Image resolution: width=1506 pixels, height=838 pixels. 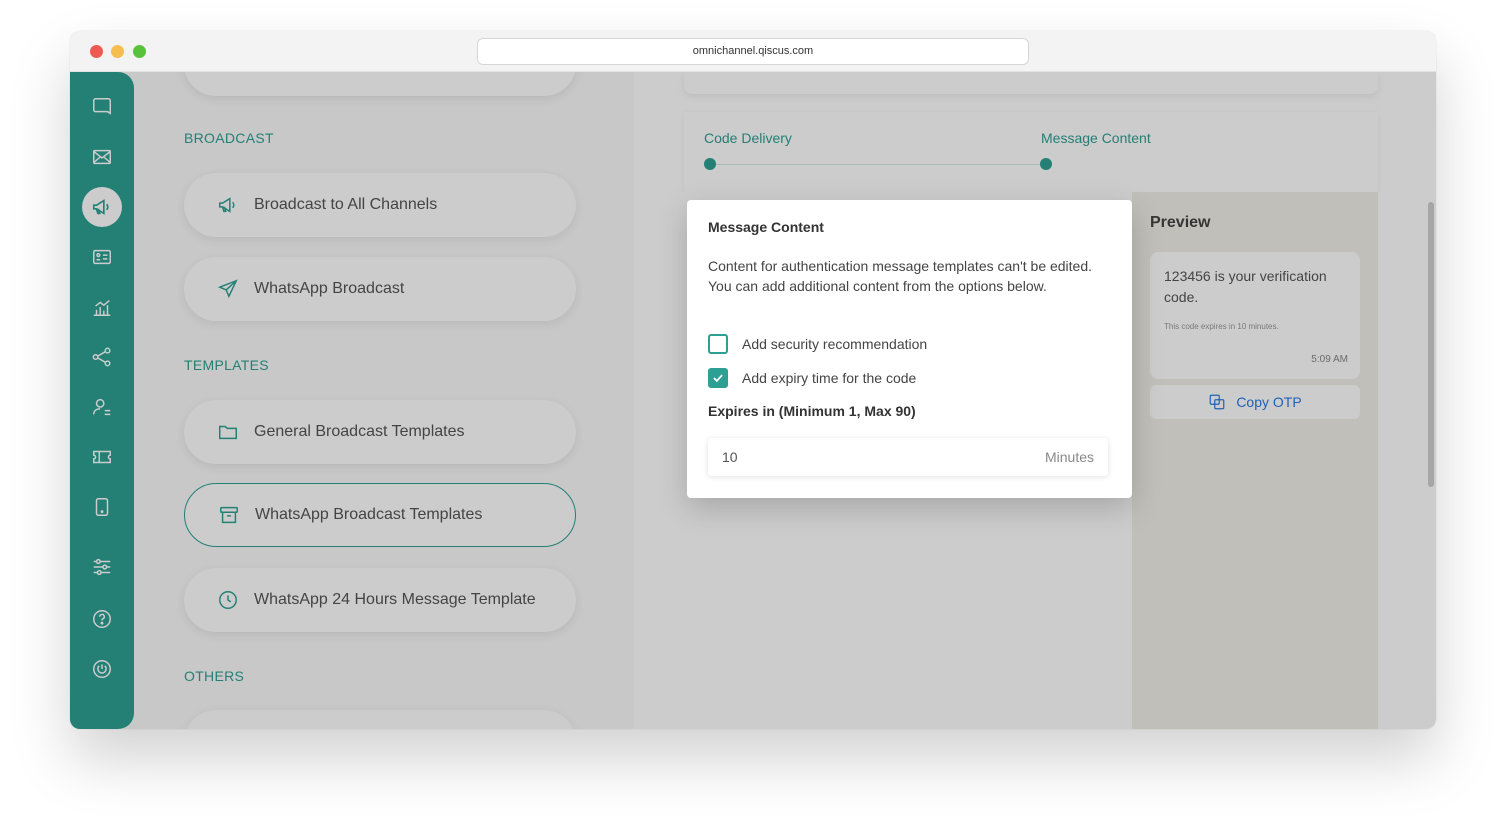 I want to click on maximize-window-button, so click(x=139, y=51).